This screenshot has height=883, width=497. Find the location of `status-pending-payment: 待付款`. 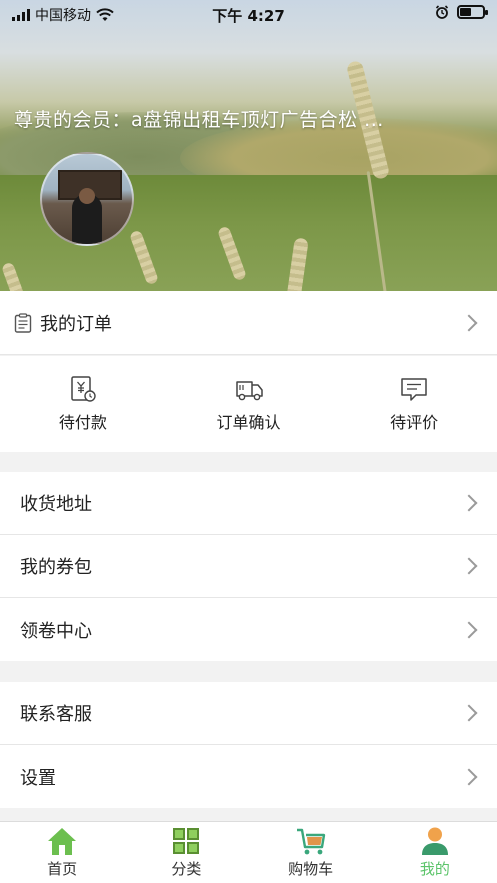

status-pending-payment: 待付款 is located at coordinates (83, 404).